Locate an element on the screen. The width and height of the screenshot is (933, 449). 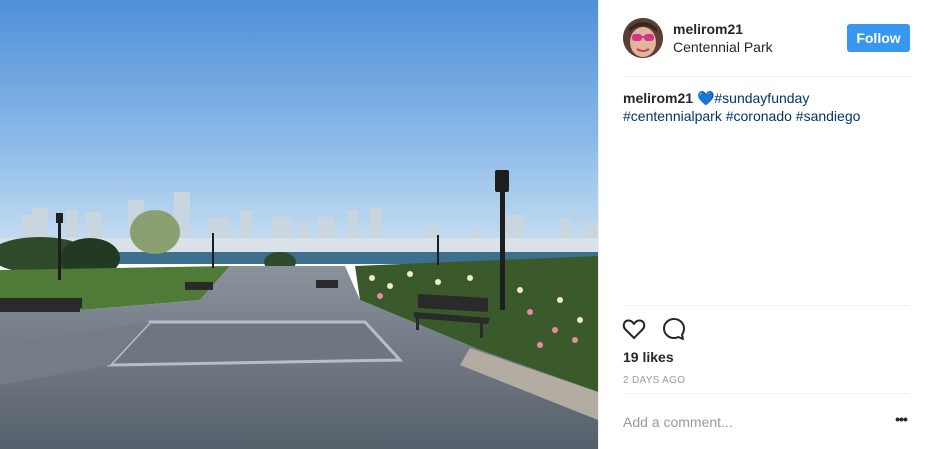
heart-outline-icon is located at coordinates (634, 329).